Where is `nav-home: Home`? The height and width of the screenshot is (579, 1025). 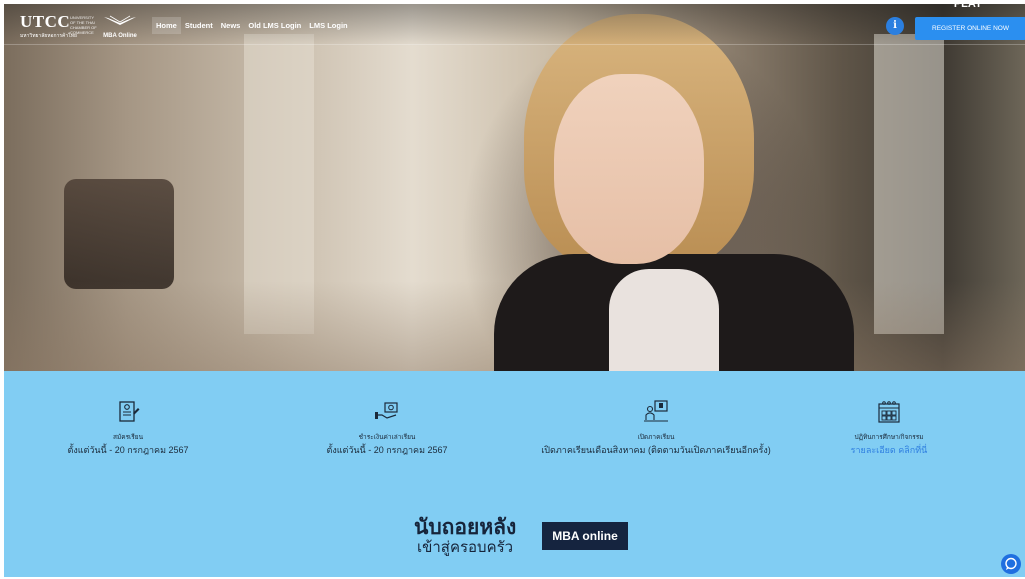
nav-home: Home is located at coordinates (166, 25).